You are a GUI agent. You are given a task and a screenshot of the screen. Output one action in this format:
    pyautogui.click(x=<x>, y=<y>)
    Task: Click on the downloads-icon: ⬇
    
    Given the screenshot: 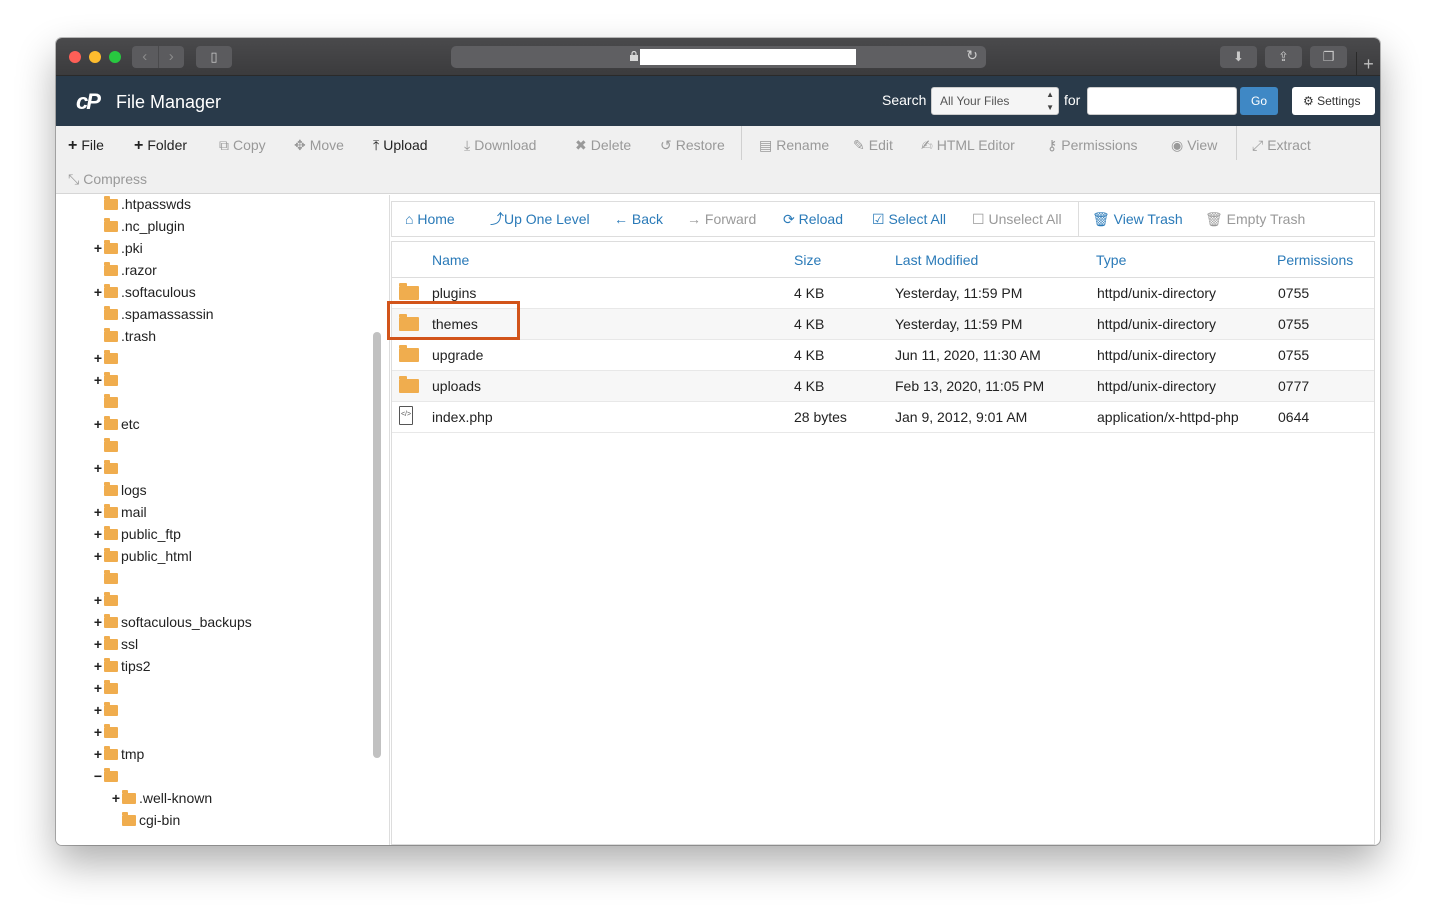 What is the action you would take?
    pyautogui.click(x=1238, y=57)
    